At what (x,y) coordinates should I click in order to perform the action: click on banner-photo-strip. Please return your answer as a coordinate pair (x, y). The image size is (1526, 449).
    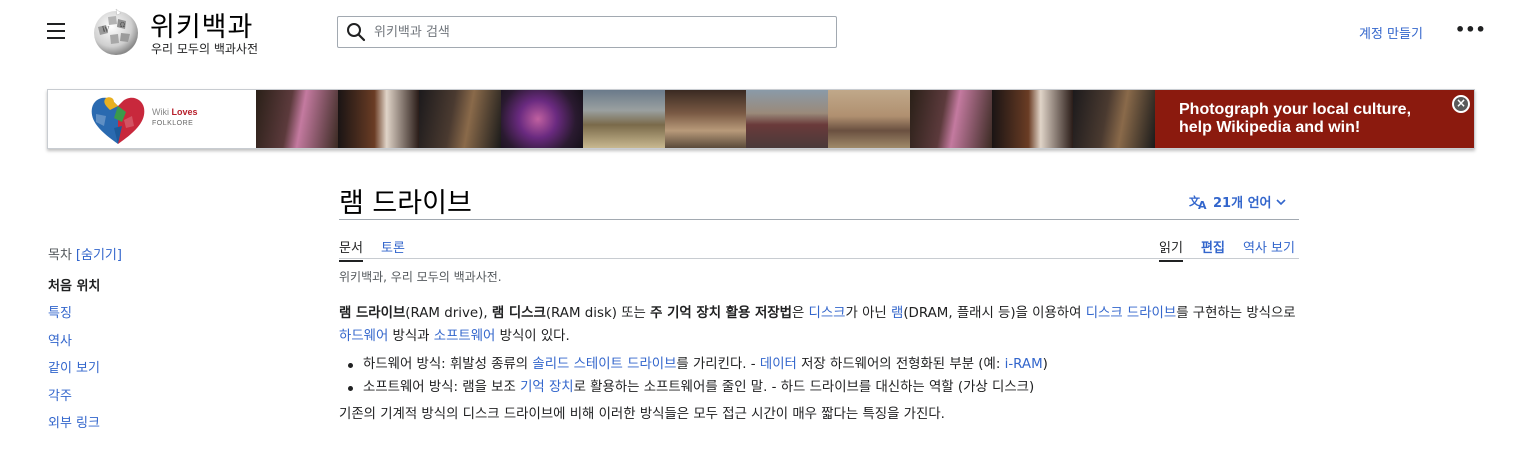
    Looking at the image, I should click on (706, 119).